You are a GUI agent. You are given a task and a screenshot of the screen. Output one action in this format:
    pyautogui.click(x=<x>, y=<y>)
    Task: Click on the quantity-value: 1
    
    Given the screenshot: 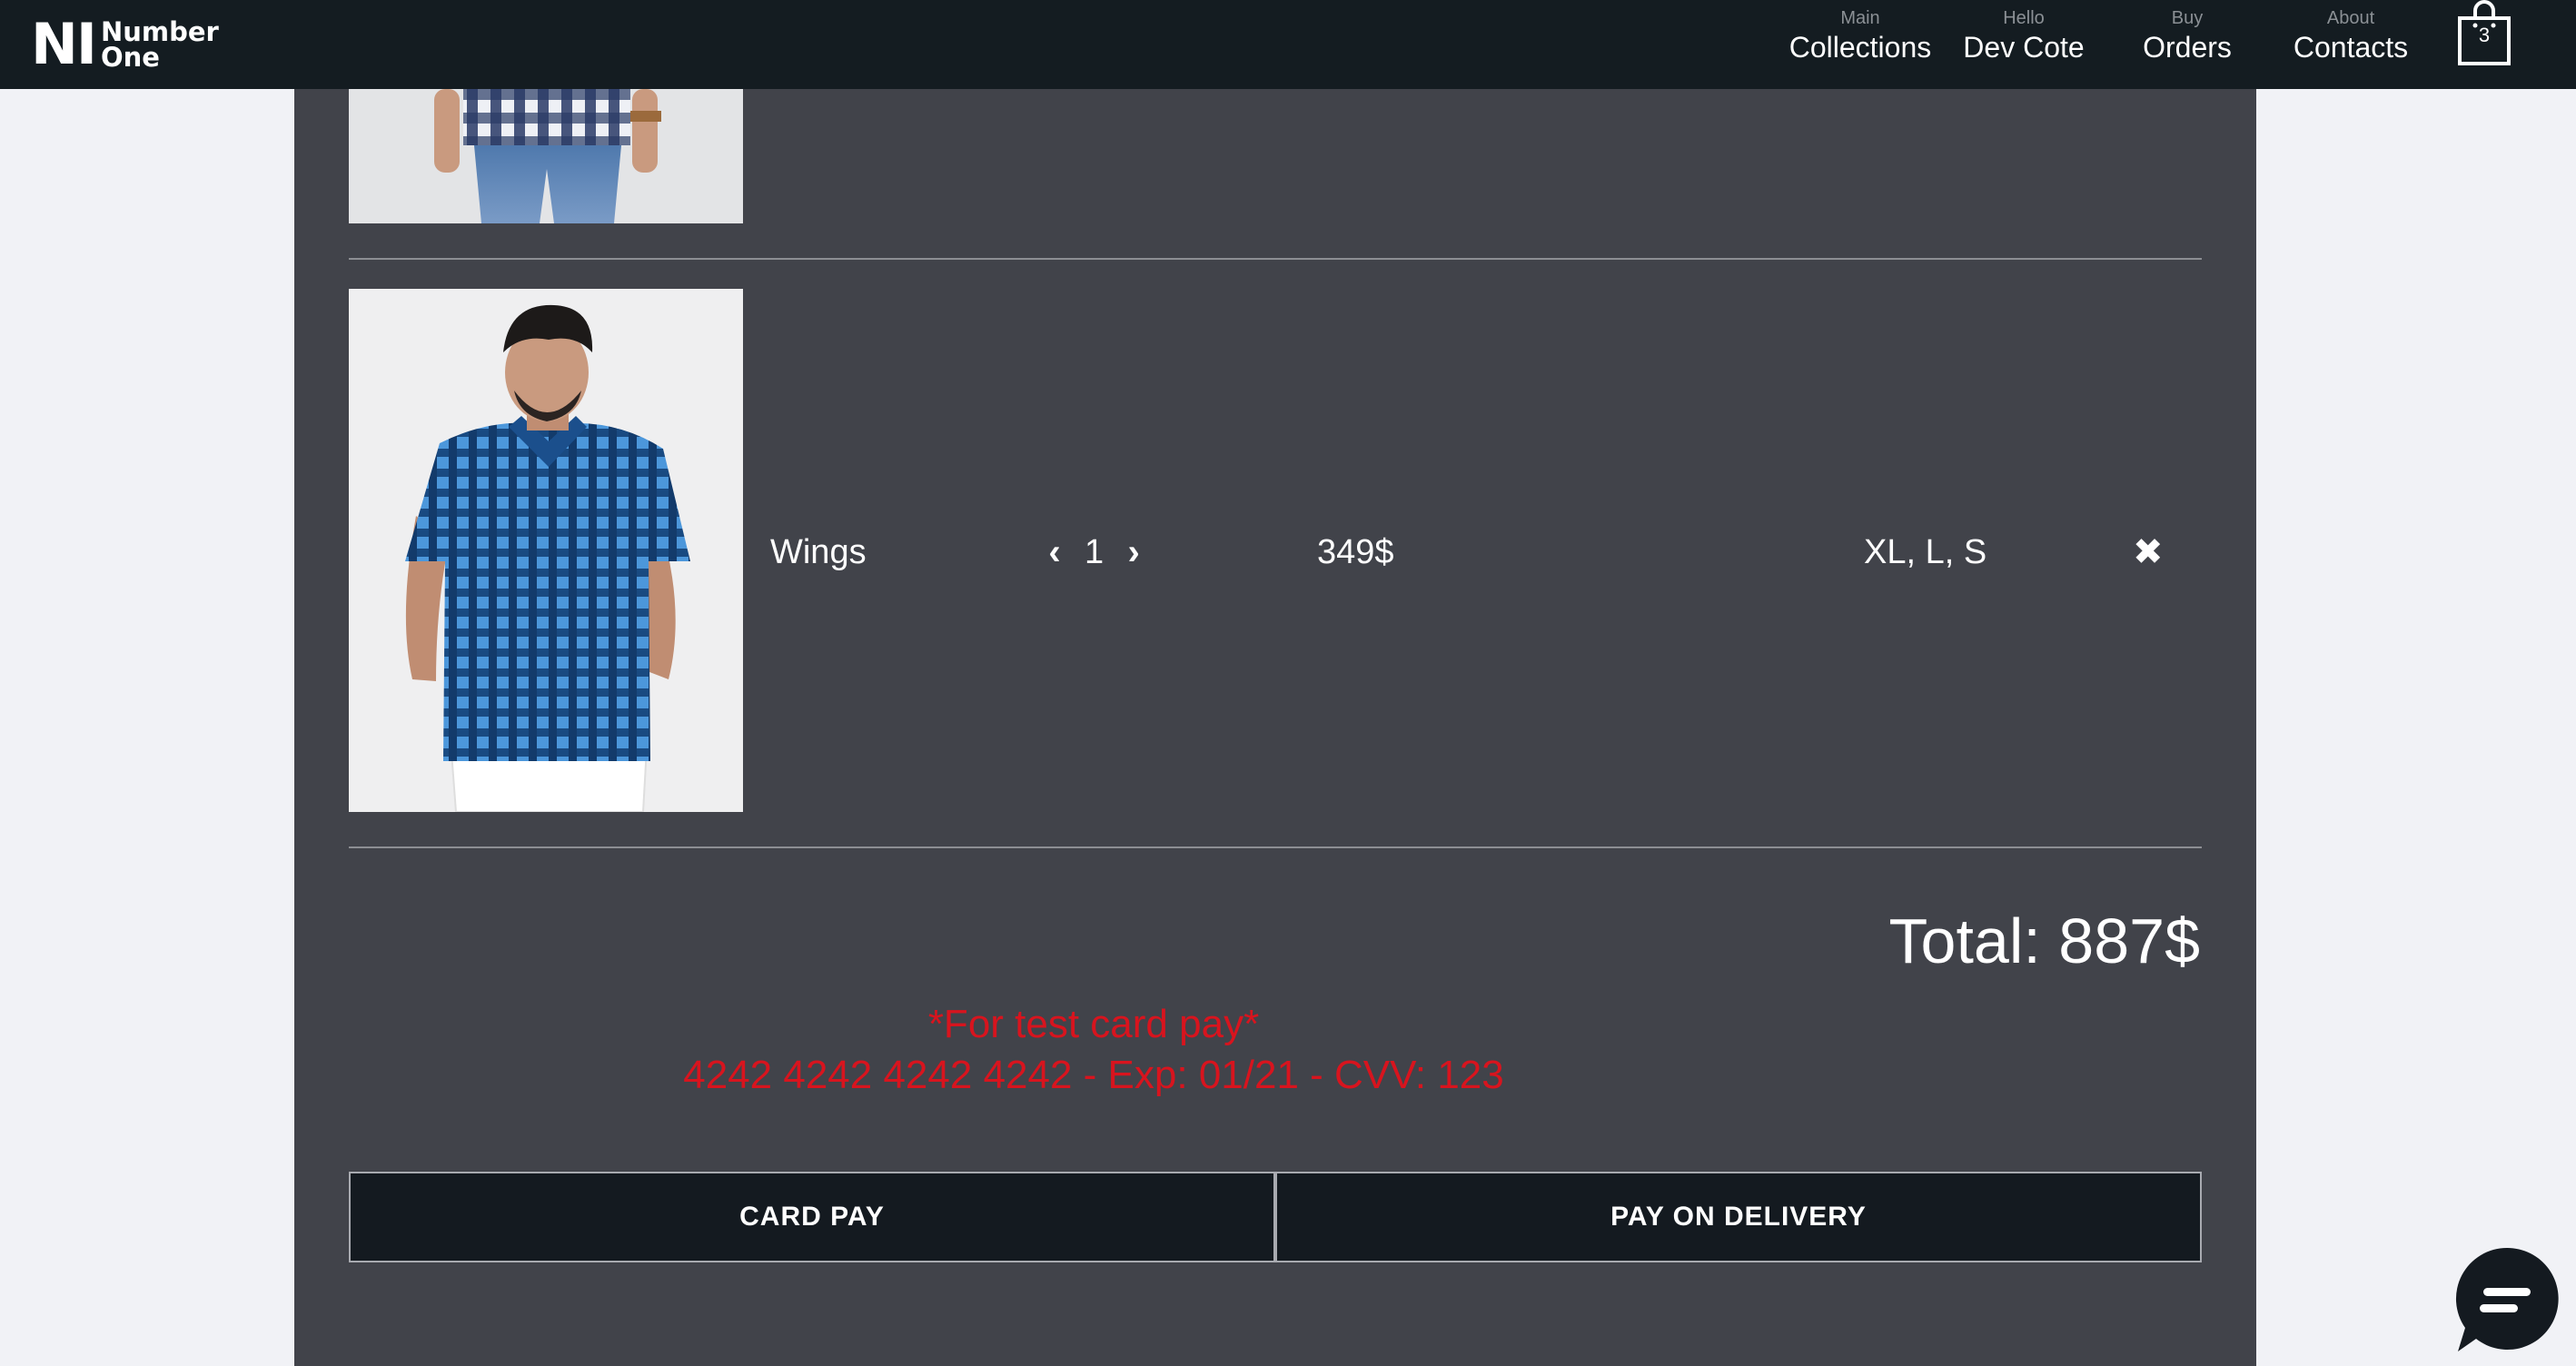 What is the action you would take?
    pyautogui.click(x=1095, y=552)
    